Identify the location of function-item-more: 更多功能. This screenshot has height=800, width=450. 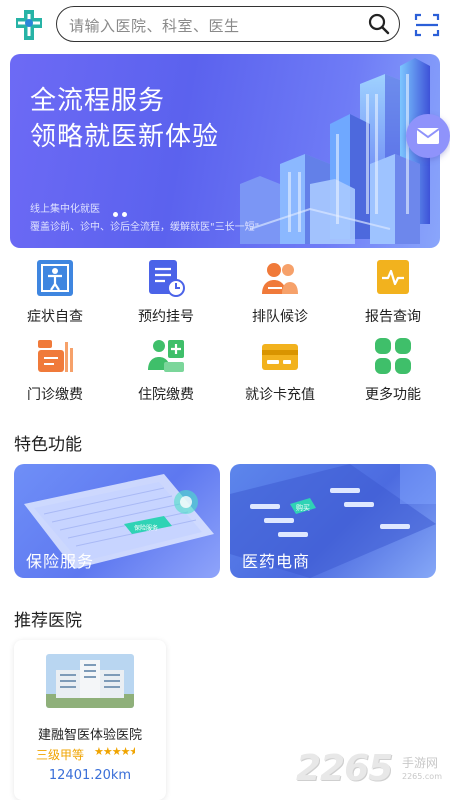
(393, 370).